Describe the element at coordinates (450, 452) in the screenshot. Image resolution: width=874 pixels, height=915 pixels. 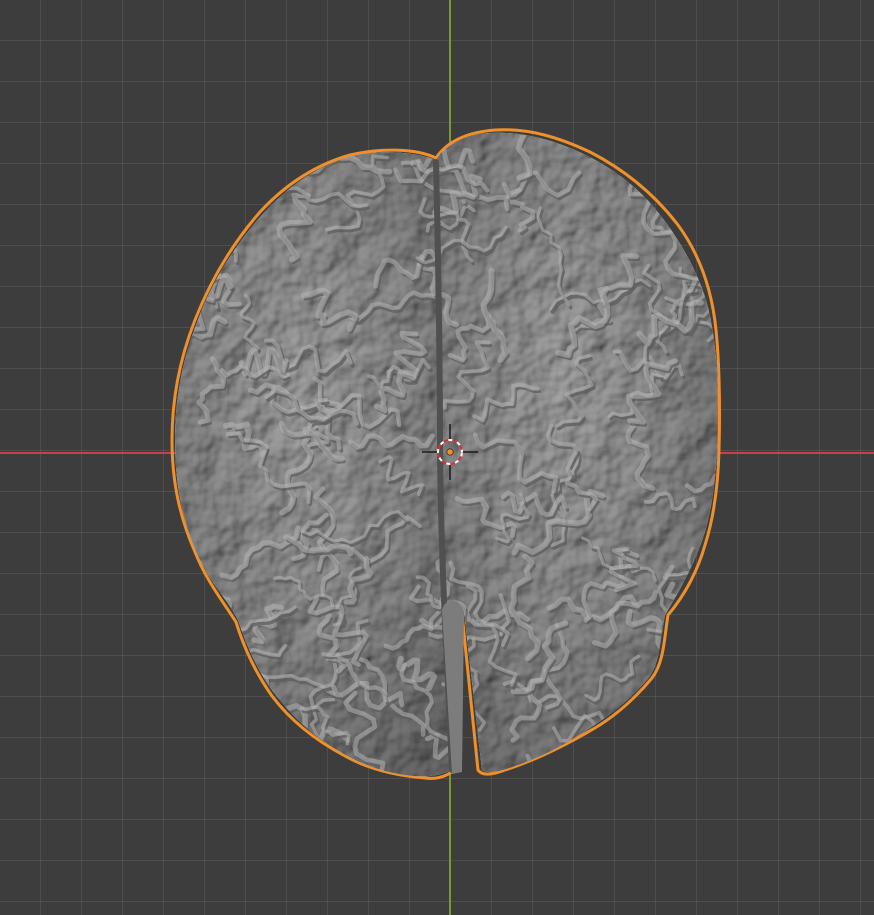
I see `object-origin-icon` at that location.